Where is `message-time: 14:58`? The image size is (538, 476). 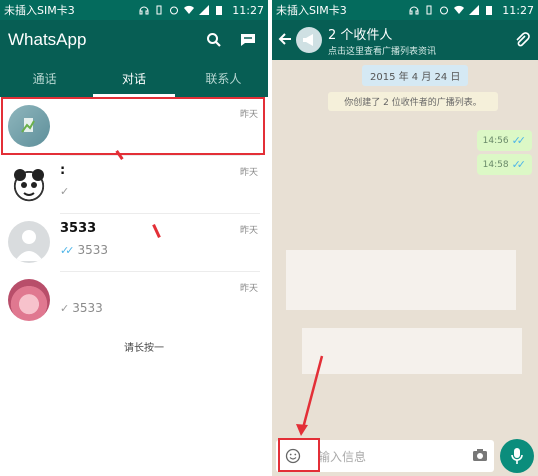 message-time: 14:58 is located at coordinates (495, 164).